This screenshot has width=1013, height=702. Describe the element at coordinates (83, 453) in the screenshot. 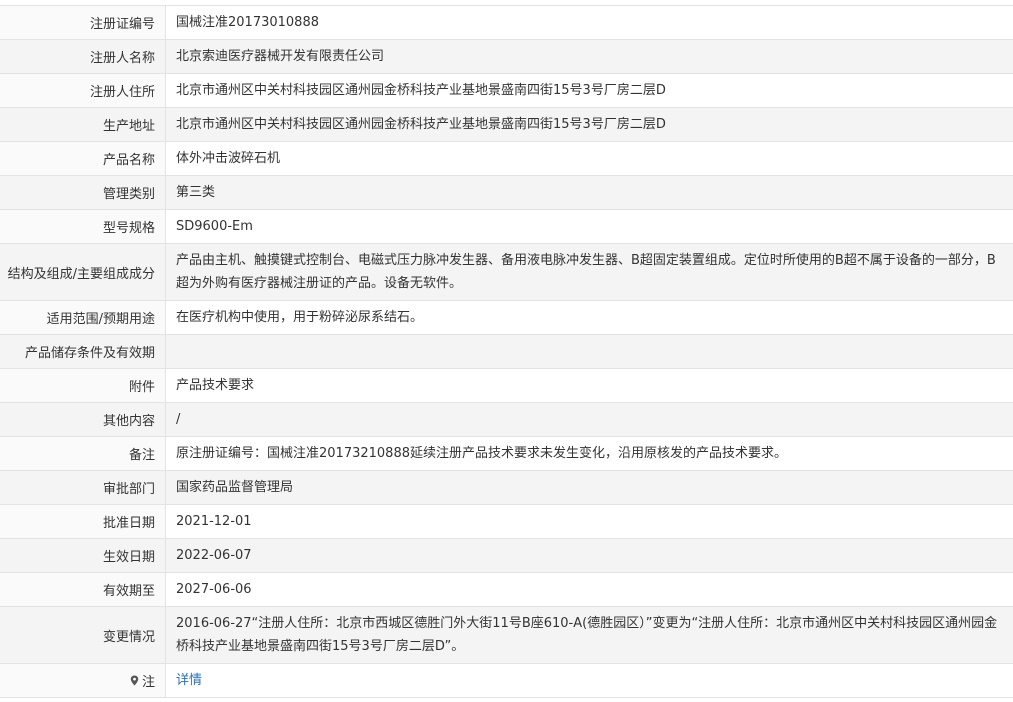

I see `row-label: 备注` at that location.